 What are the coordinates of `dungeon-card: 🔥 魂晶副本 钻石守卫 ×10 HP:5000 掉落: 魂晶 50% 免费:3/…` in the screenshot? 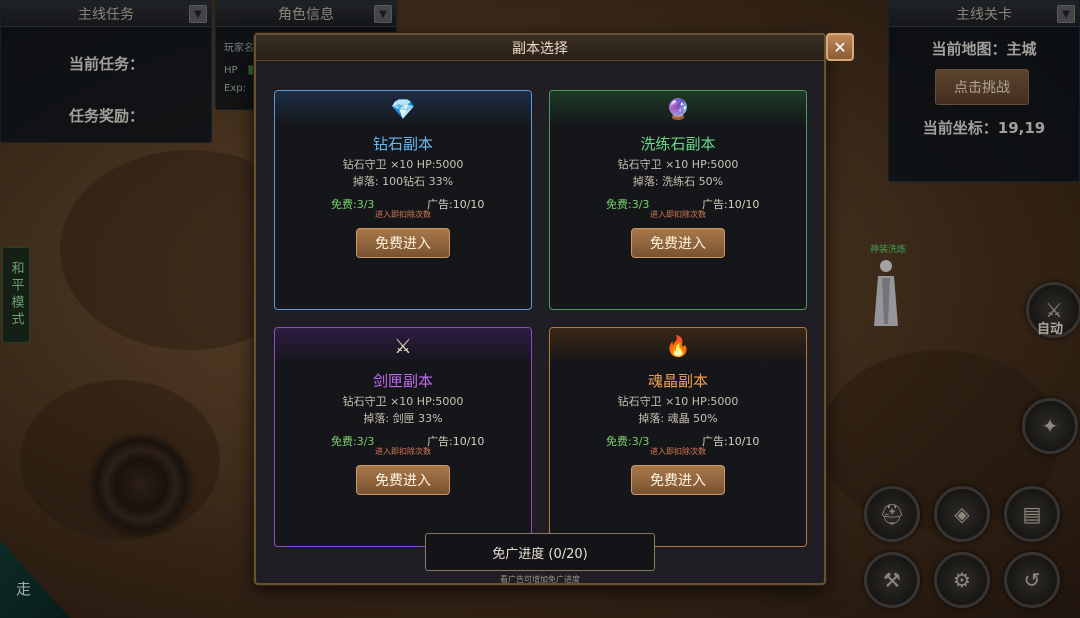 It's located at (678, 437).